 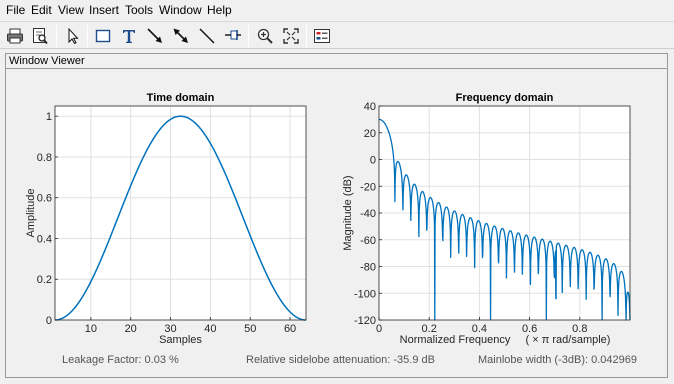 What do you see at coordinates (131, 329) in the screenshot?
I see `time-x-tick-label: 20` at bounding box center [131, 329].